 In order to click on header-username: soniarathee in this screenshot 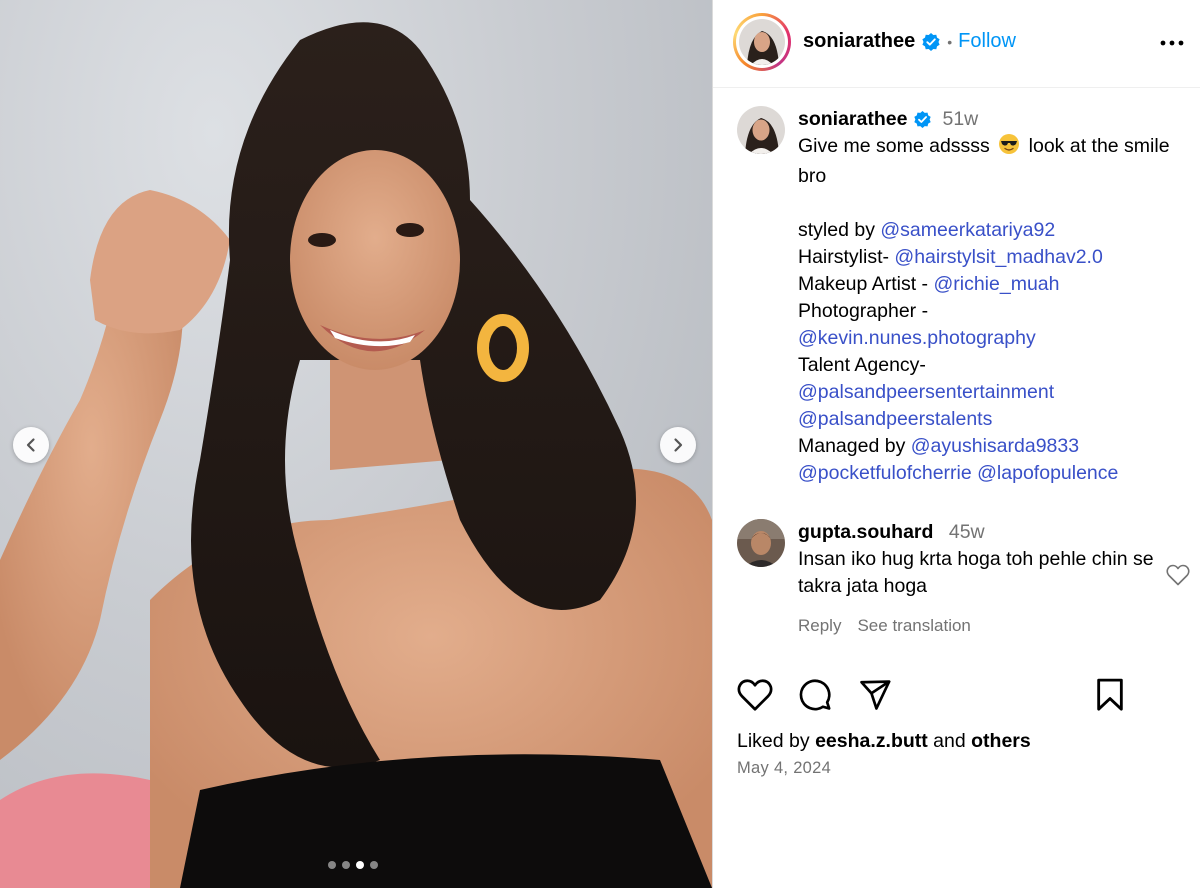, I will do `click(859, 41)`.